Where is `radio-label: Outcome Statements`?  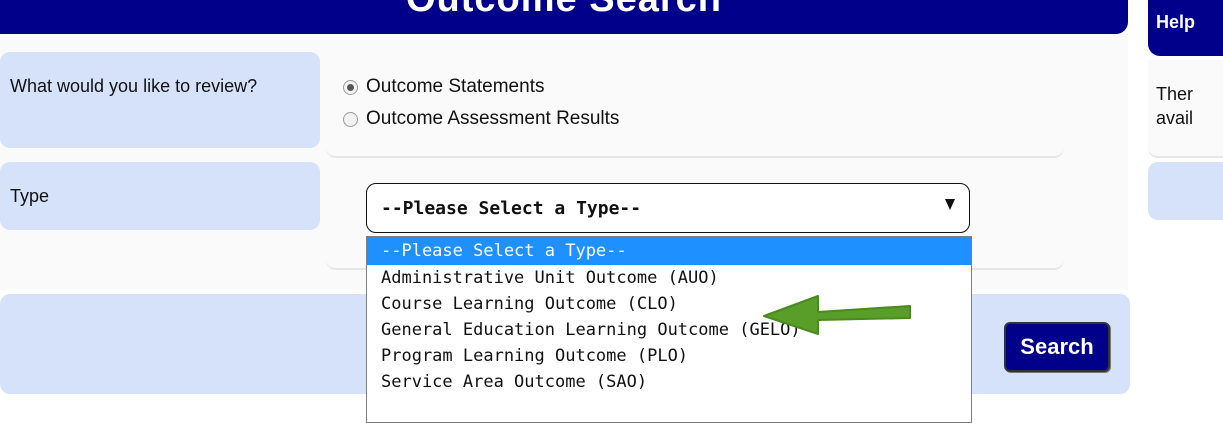 radio-label: Outcome Statements is located at coordinates (455, 86).